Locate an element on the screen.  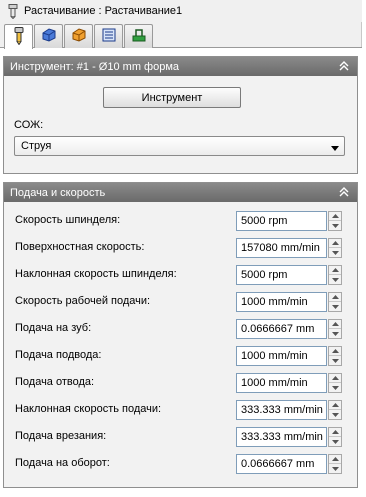
tool-group-header: Инструмент: #1 - Ø10 mm форма is located at coordinates (180, 66).